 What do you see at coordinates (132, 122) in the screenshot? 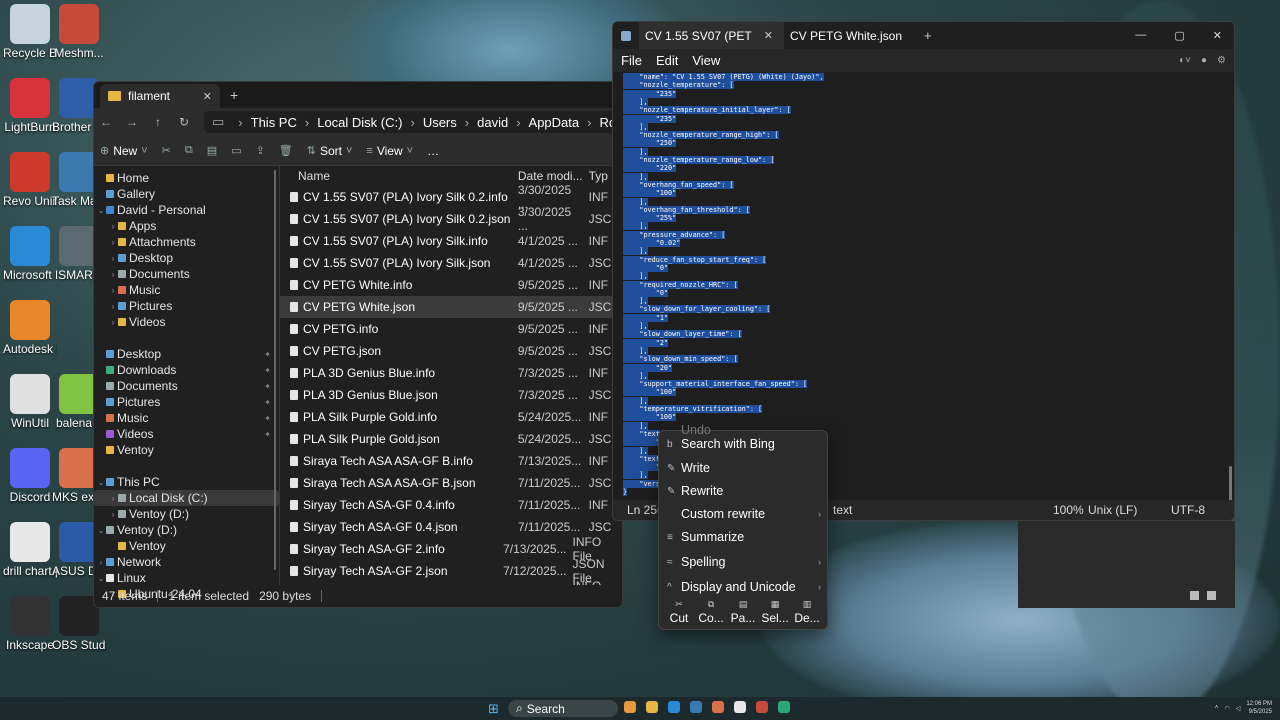
I see `forward-icon: →` at bounding box center [132, 122].